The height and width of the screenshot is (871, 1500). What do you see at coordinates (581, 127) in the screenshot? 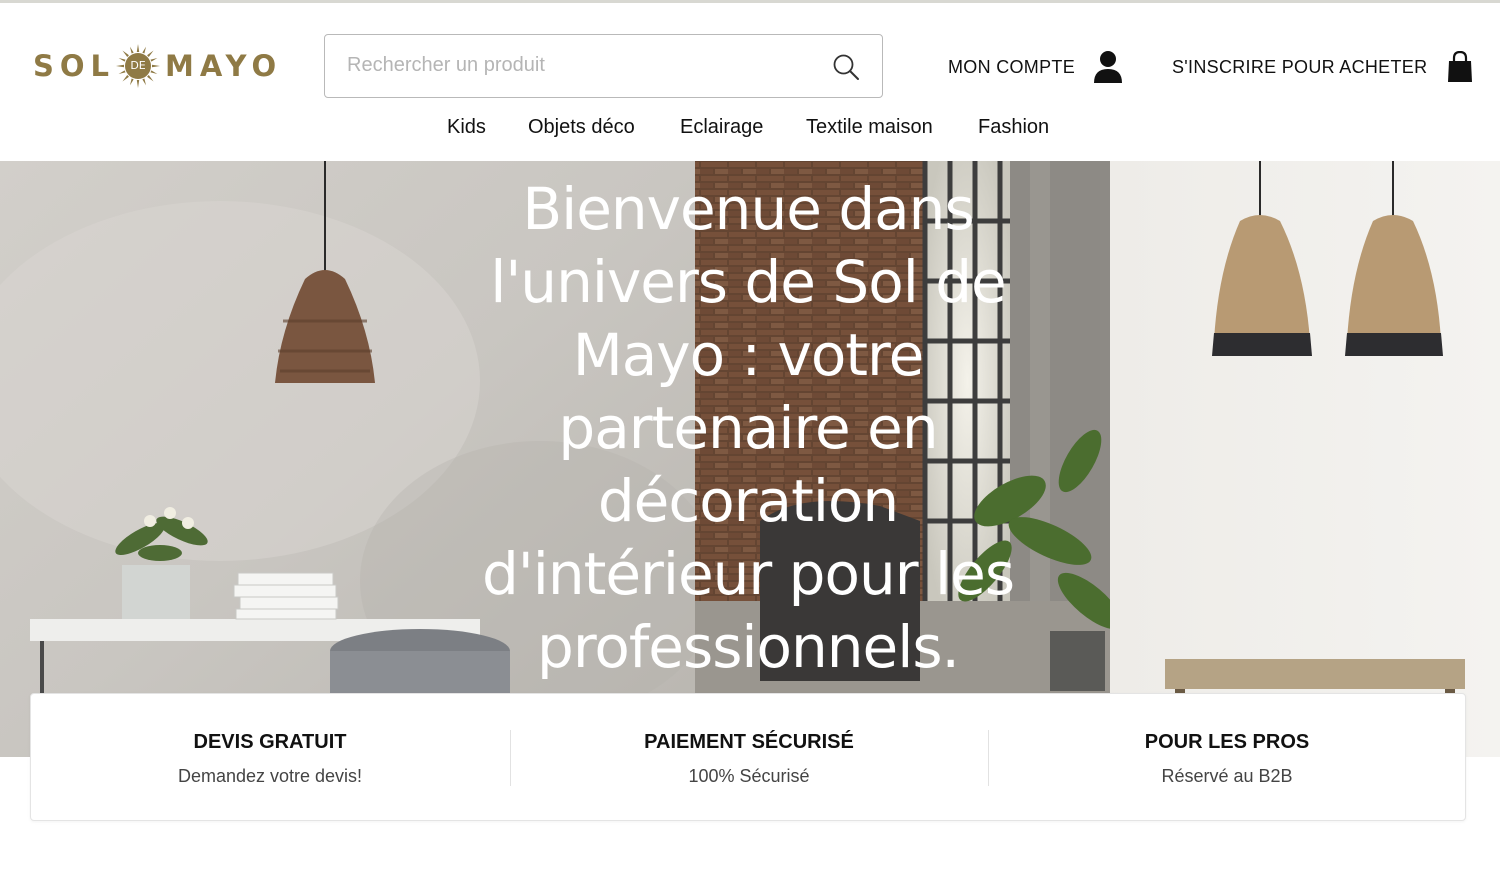
I see `nav-item-objets-deco: Objets déco` at bounding box center [581, 127].